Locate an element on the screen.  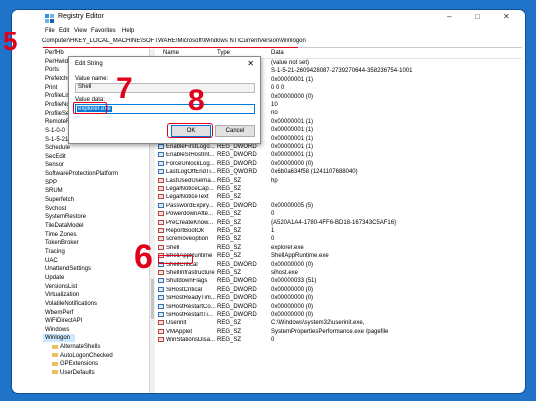
maximize-button: □ is located at coordinates (477, 16).